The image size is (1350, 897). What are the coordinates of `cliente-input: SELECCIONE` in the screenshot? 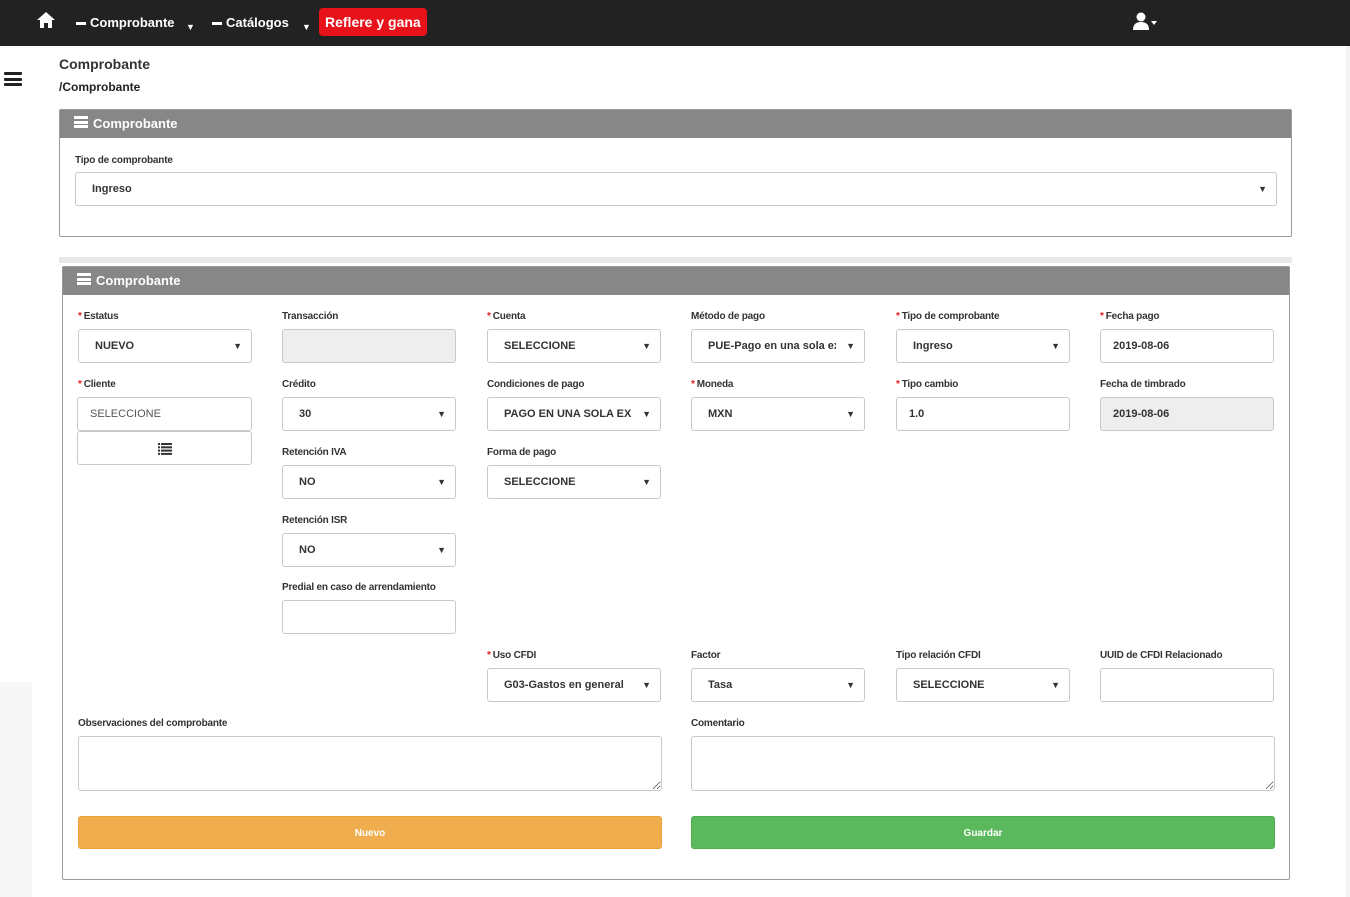 It's located at (164, 414).